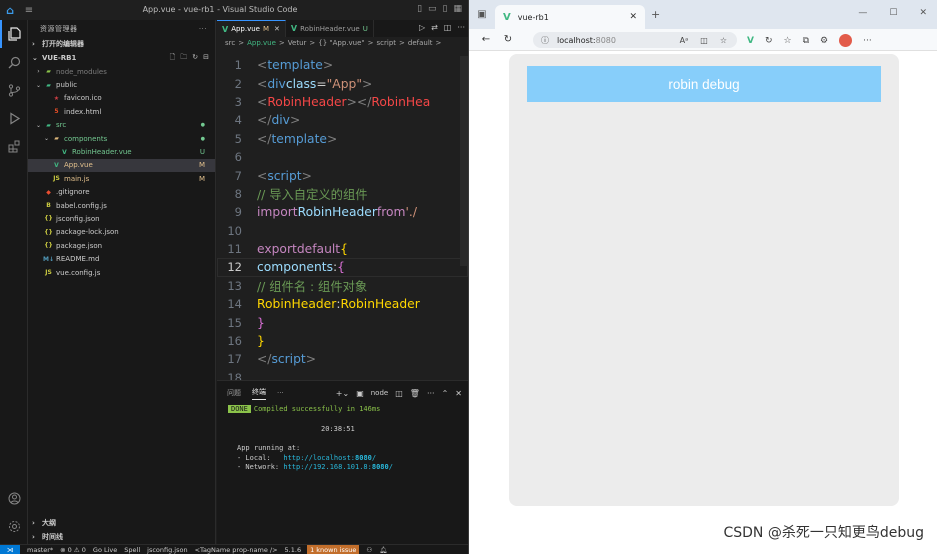 This screenshot has width=937, height=554. I want to click on tree-item: ⌄ ▰ public, so click(121, 84).